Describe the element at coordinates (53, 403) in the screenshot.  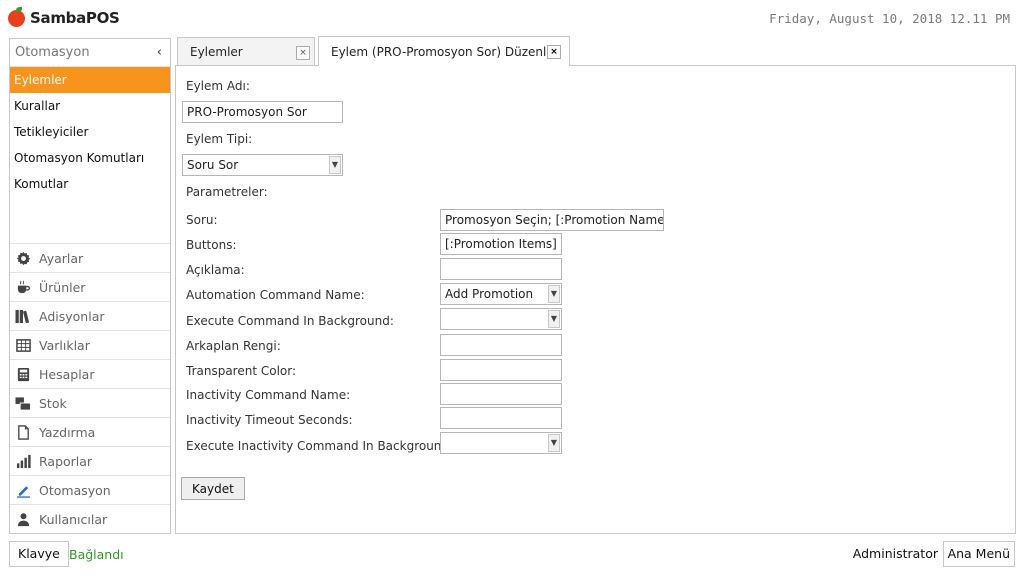
I see `module-label: Stok` at that location.